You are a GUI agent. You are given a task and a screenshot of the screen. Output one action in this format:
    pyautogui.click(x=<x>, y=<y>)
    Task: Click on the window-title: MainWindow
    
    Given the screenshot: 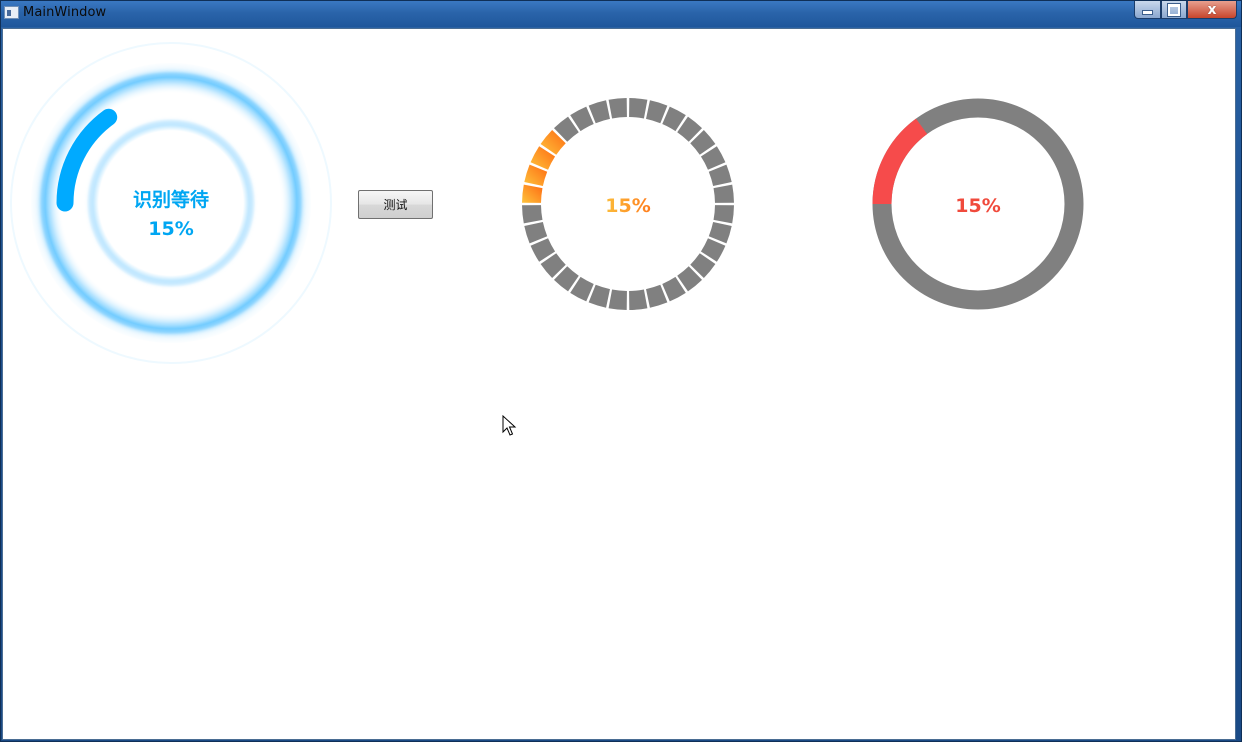 What is the action you would take?
    pyautogui.click(x=65, y=12)
    